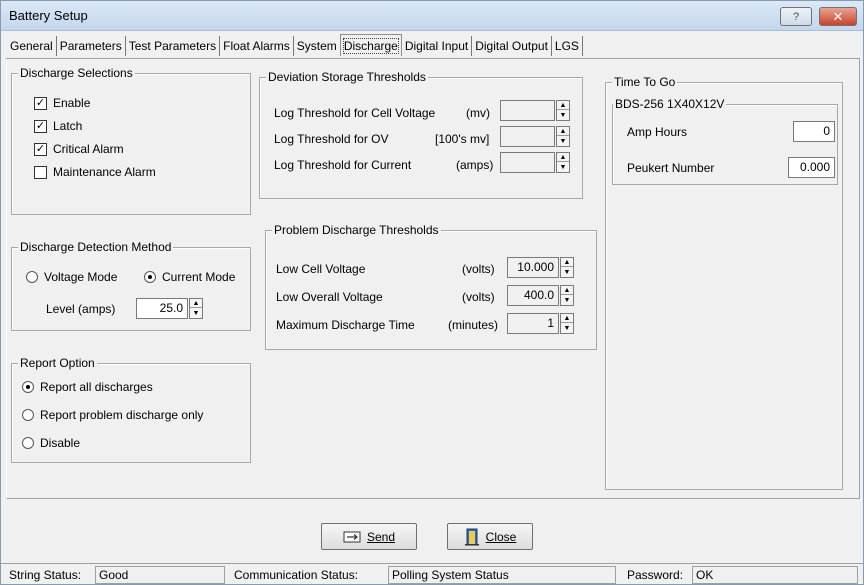 The width and height of the screenshot is (864, 585). Describe the element at coordinates (32, 46) in the screenshot. I see `tab-general: General` at that location.